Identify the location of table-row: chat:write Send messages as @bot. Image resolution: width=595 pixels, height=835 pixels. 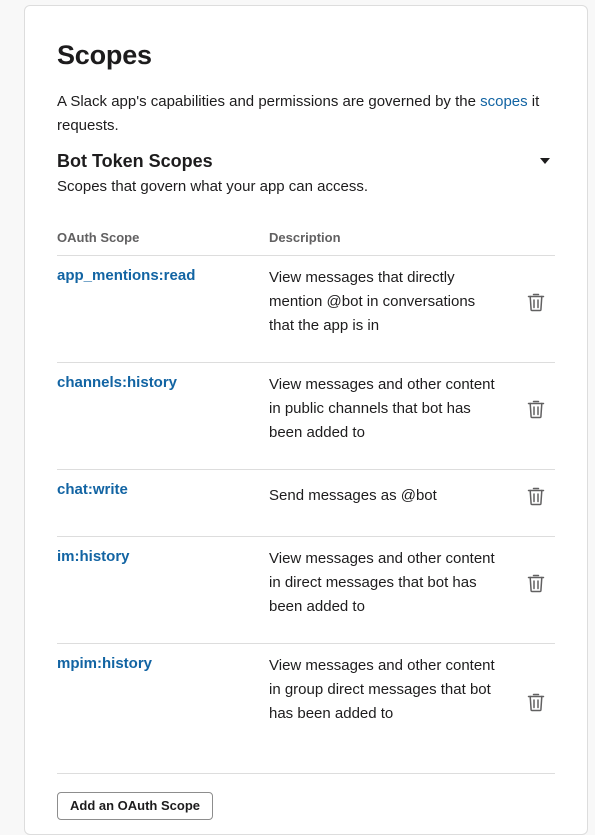
(306, 502).